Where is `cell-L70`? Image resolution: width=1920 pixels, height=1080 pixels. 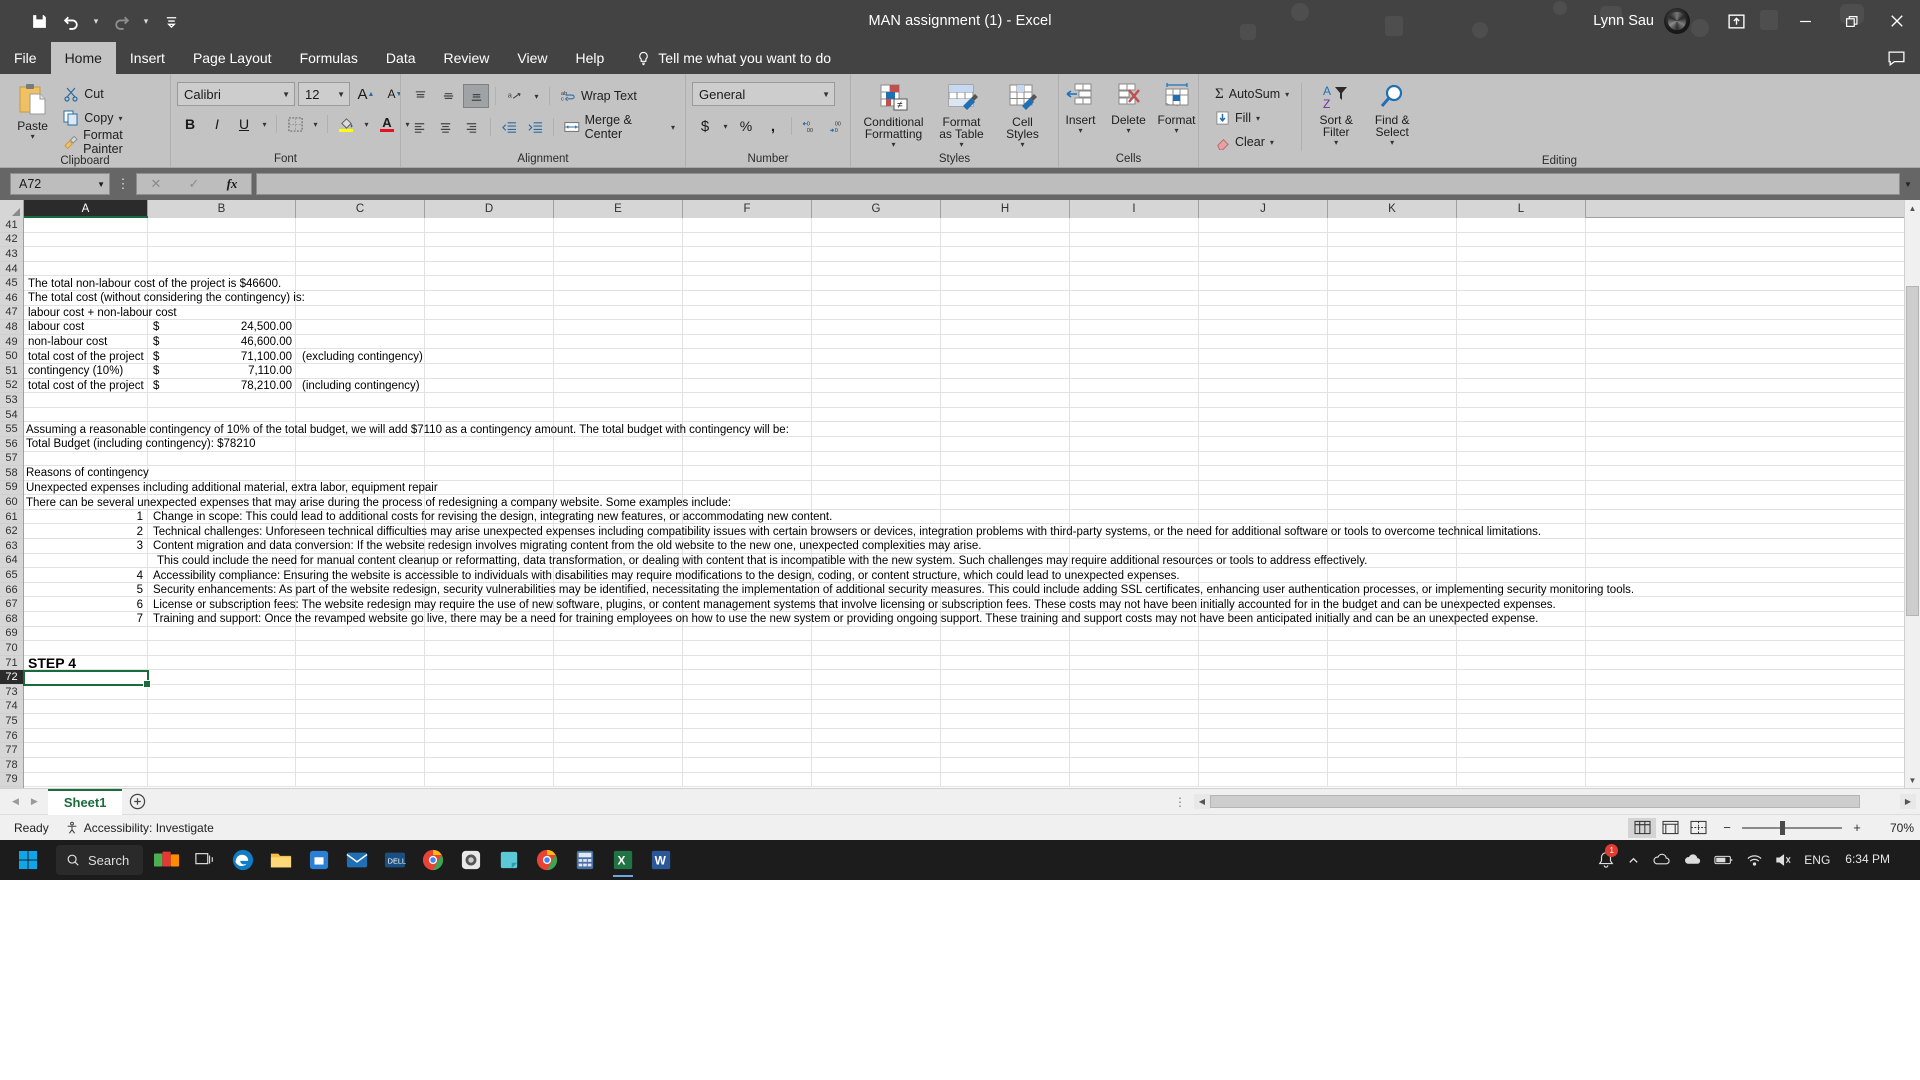
cell-L70 is located at coordinates (1521, 648).